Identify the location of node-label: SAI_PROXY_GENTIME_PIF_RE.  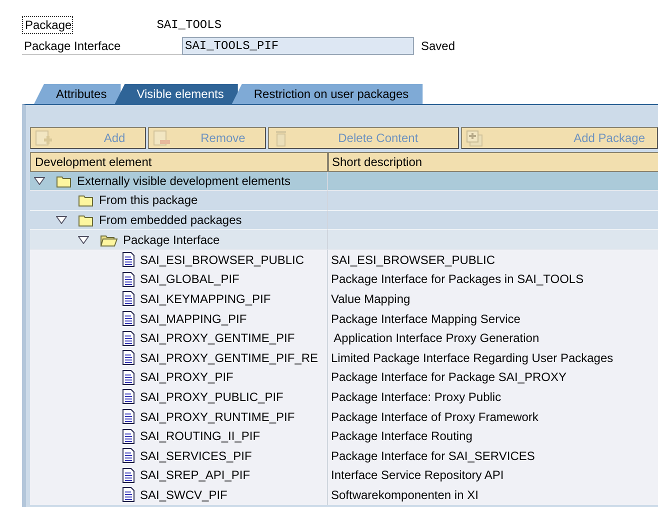
(229, 357).